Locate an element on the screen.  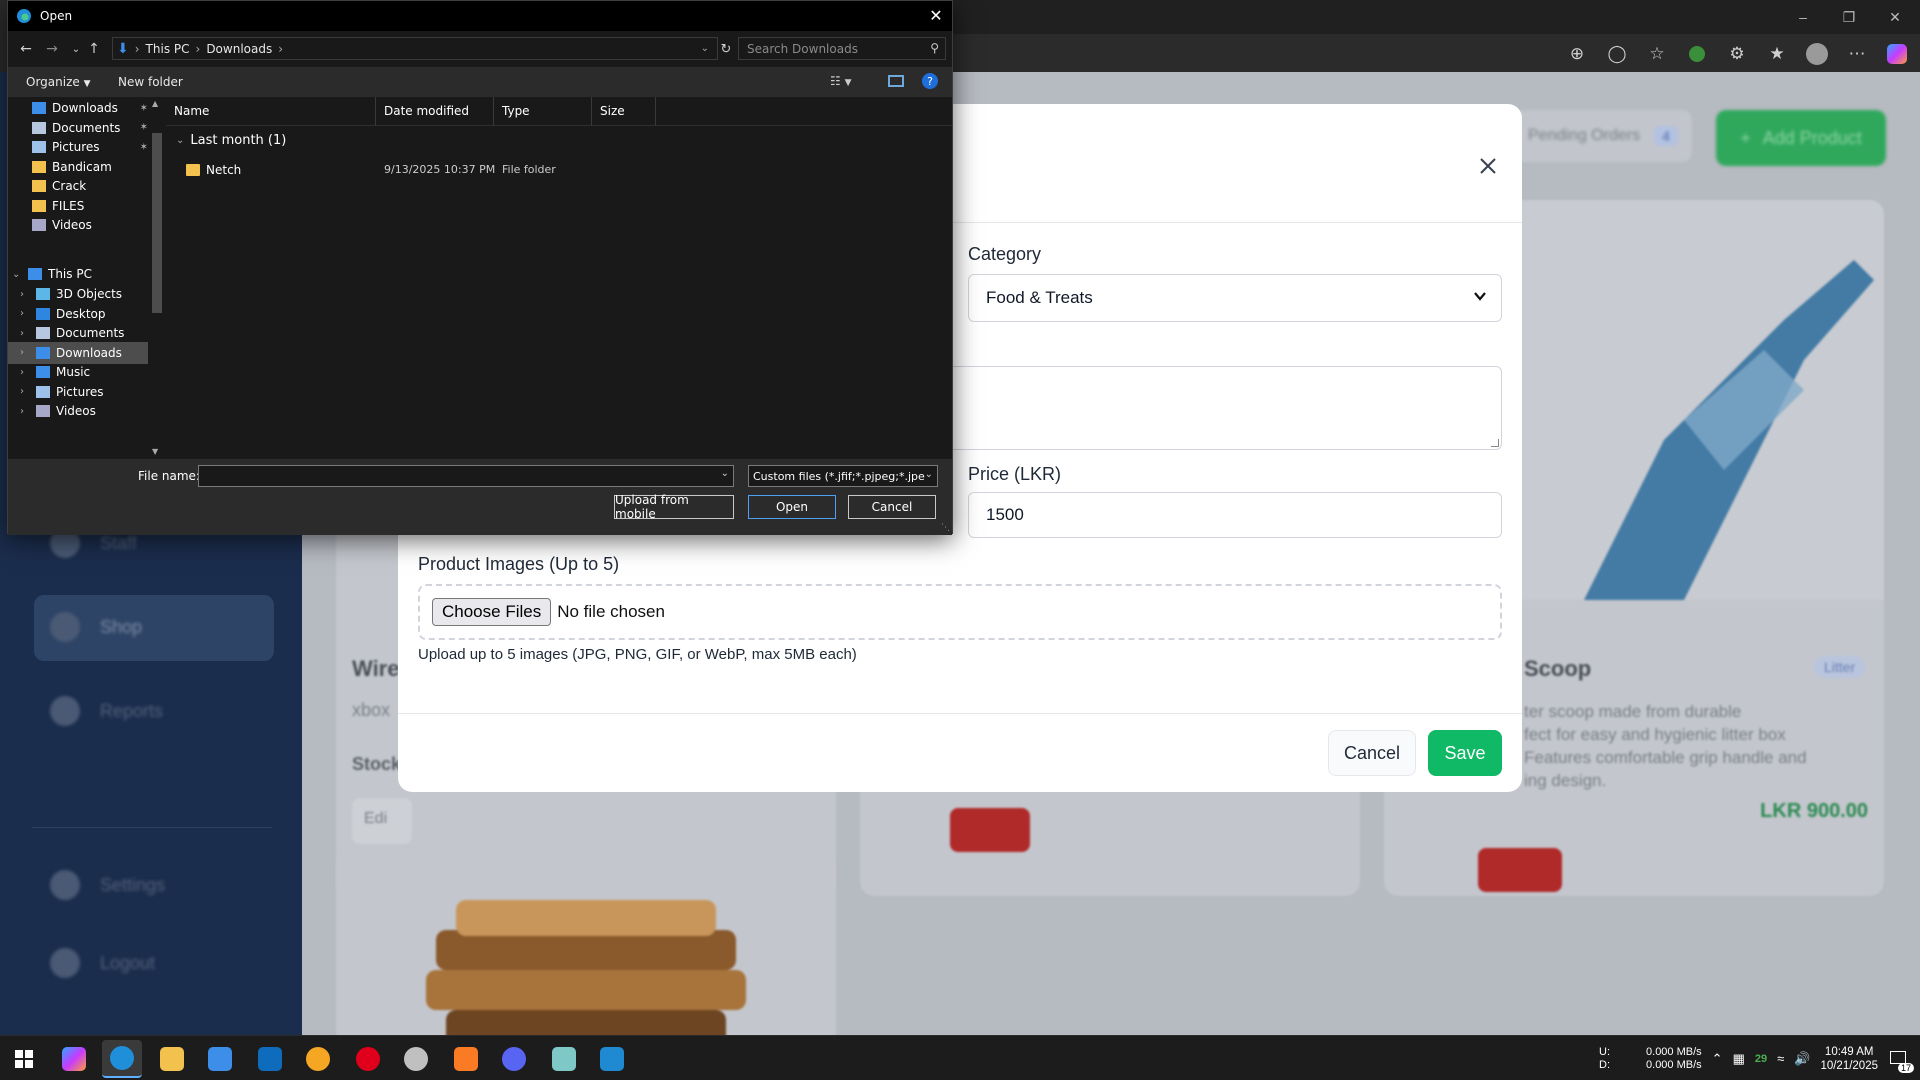
price-input: 1500 is located at coordinates (1235, 515).